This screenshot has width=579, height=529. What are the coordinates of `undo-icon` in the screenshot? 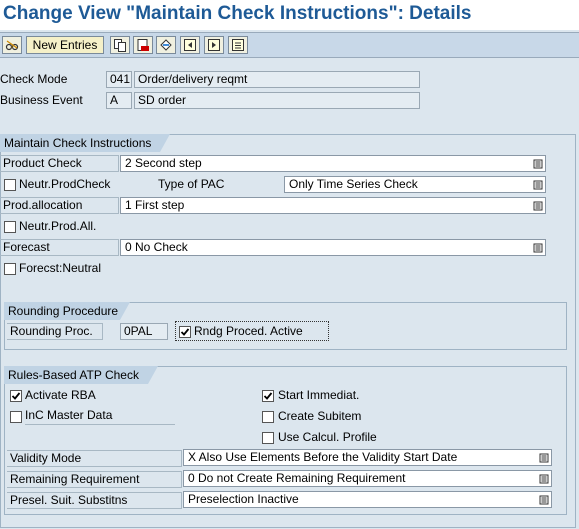 It's located at (166, 45).